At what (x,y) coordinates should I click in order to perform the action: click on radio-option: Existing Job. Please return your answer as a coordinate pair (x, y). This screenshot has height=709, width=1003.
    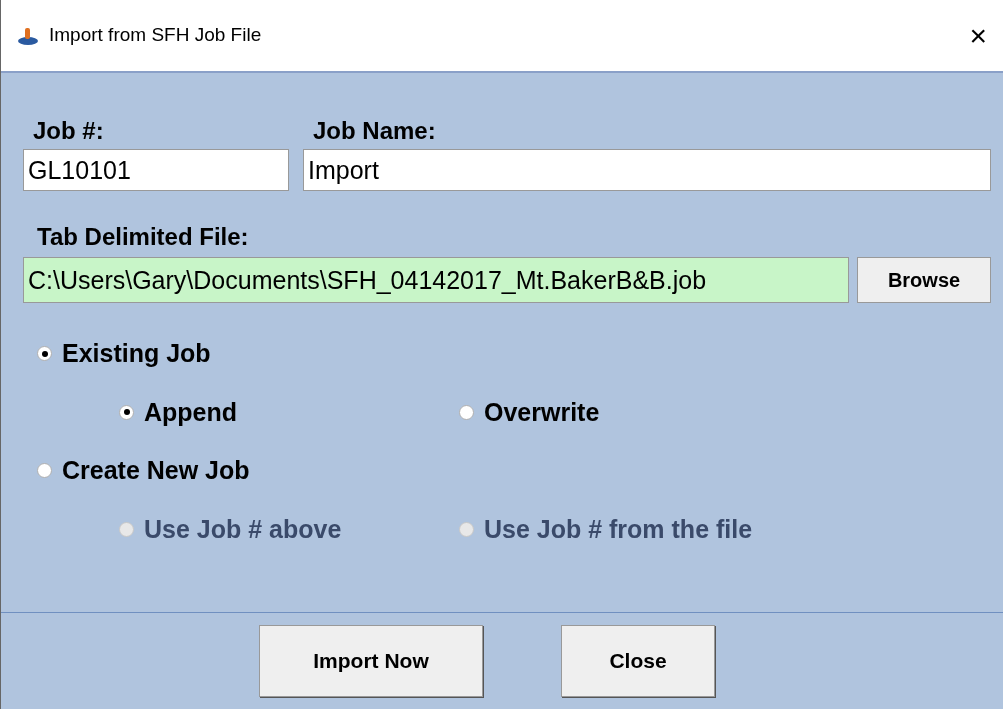
    Looking at the image, I should click on (514, 354).